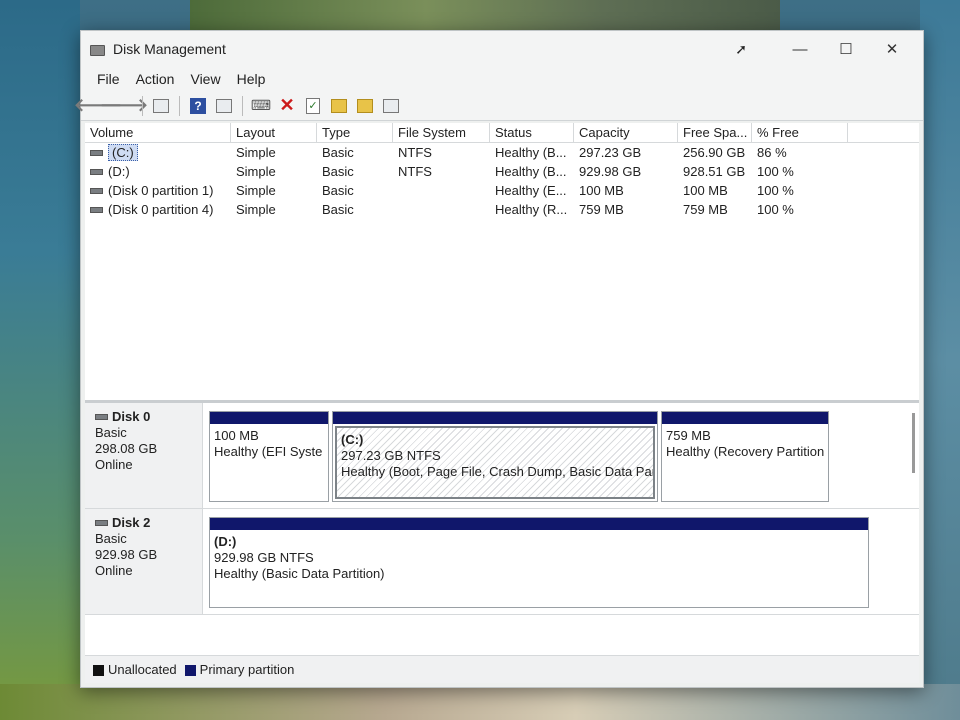 This screenshot has width=960, height=720. What do you see at coordinates (705, 209) in the screenshot?
I see `volume-free-space: 759 MB` at bounding box center [705, 209].